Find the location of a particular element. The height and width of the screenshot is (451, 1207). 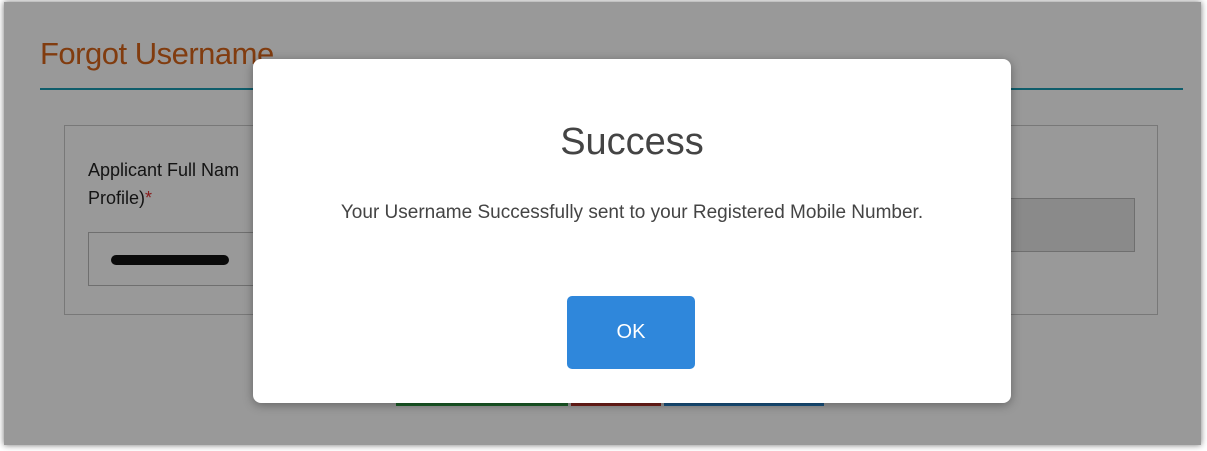

ok-button: OK is located at coordinates (631, 332).